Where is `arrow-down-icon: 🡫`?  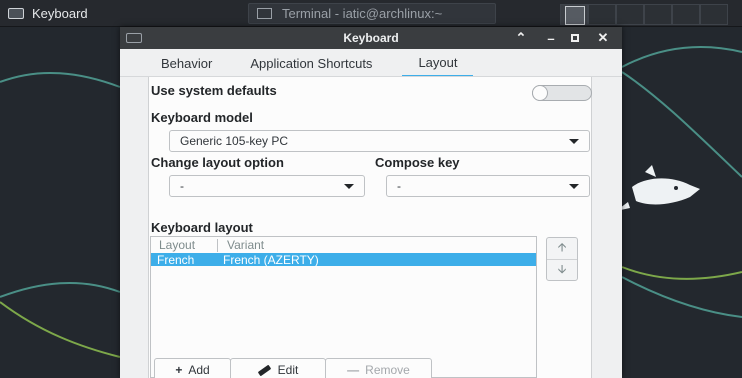
arrow-down-icon: 🡫 is located at coordinates (562, 268).